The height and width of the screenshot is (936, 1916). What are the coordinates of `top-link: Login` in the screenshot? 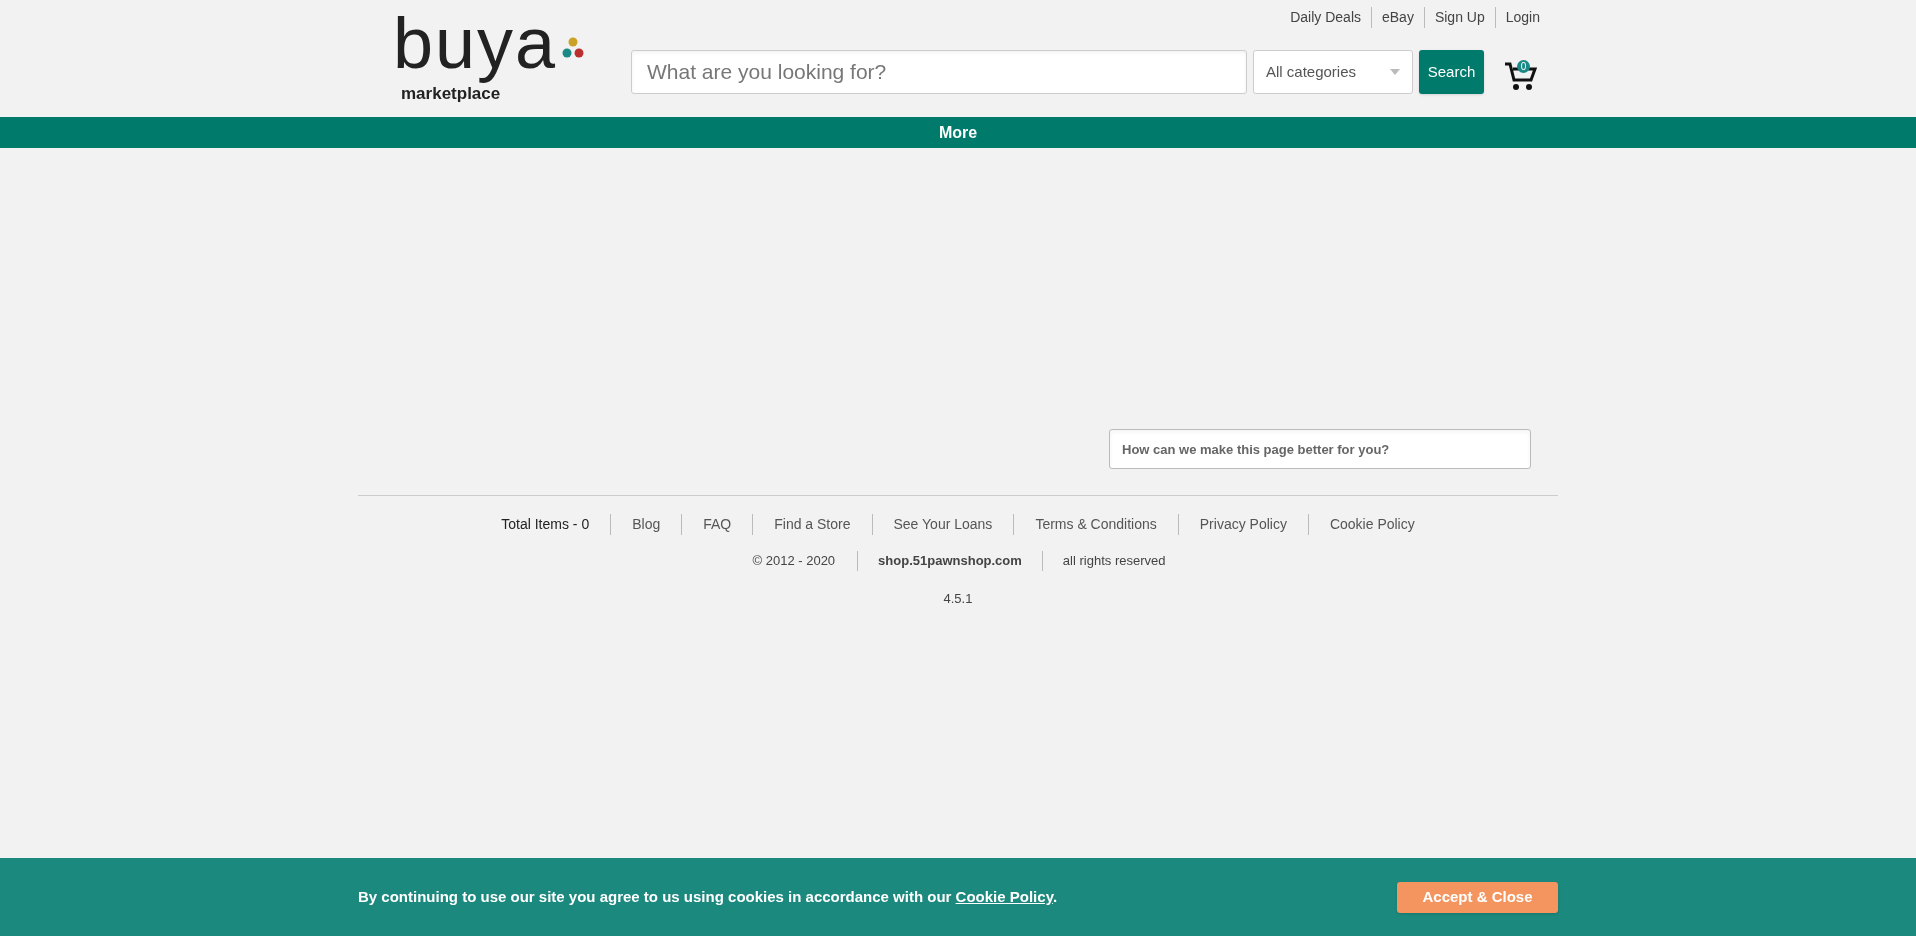 It's located at (1522, 17).